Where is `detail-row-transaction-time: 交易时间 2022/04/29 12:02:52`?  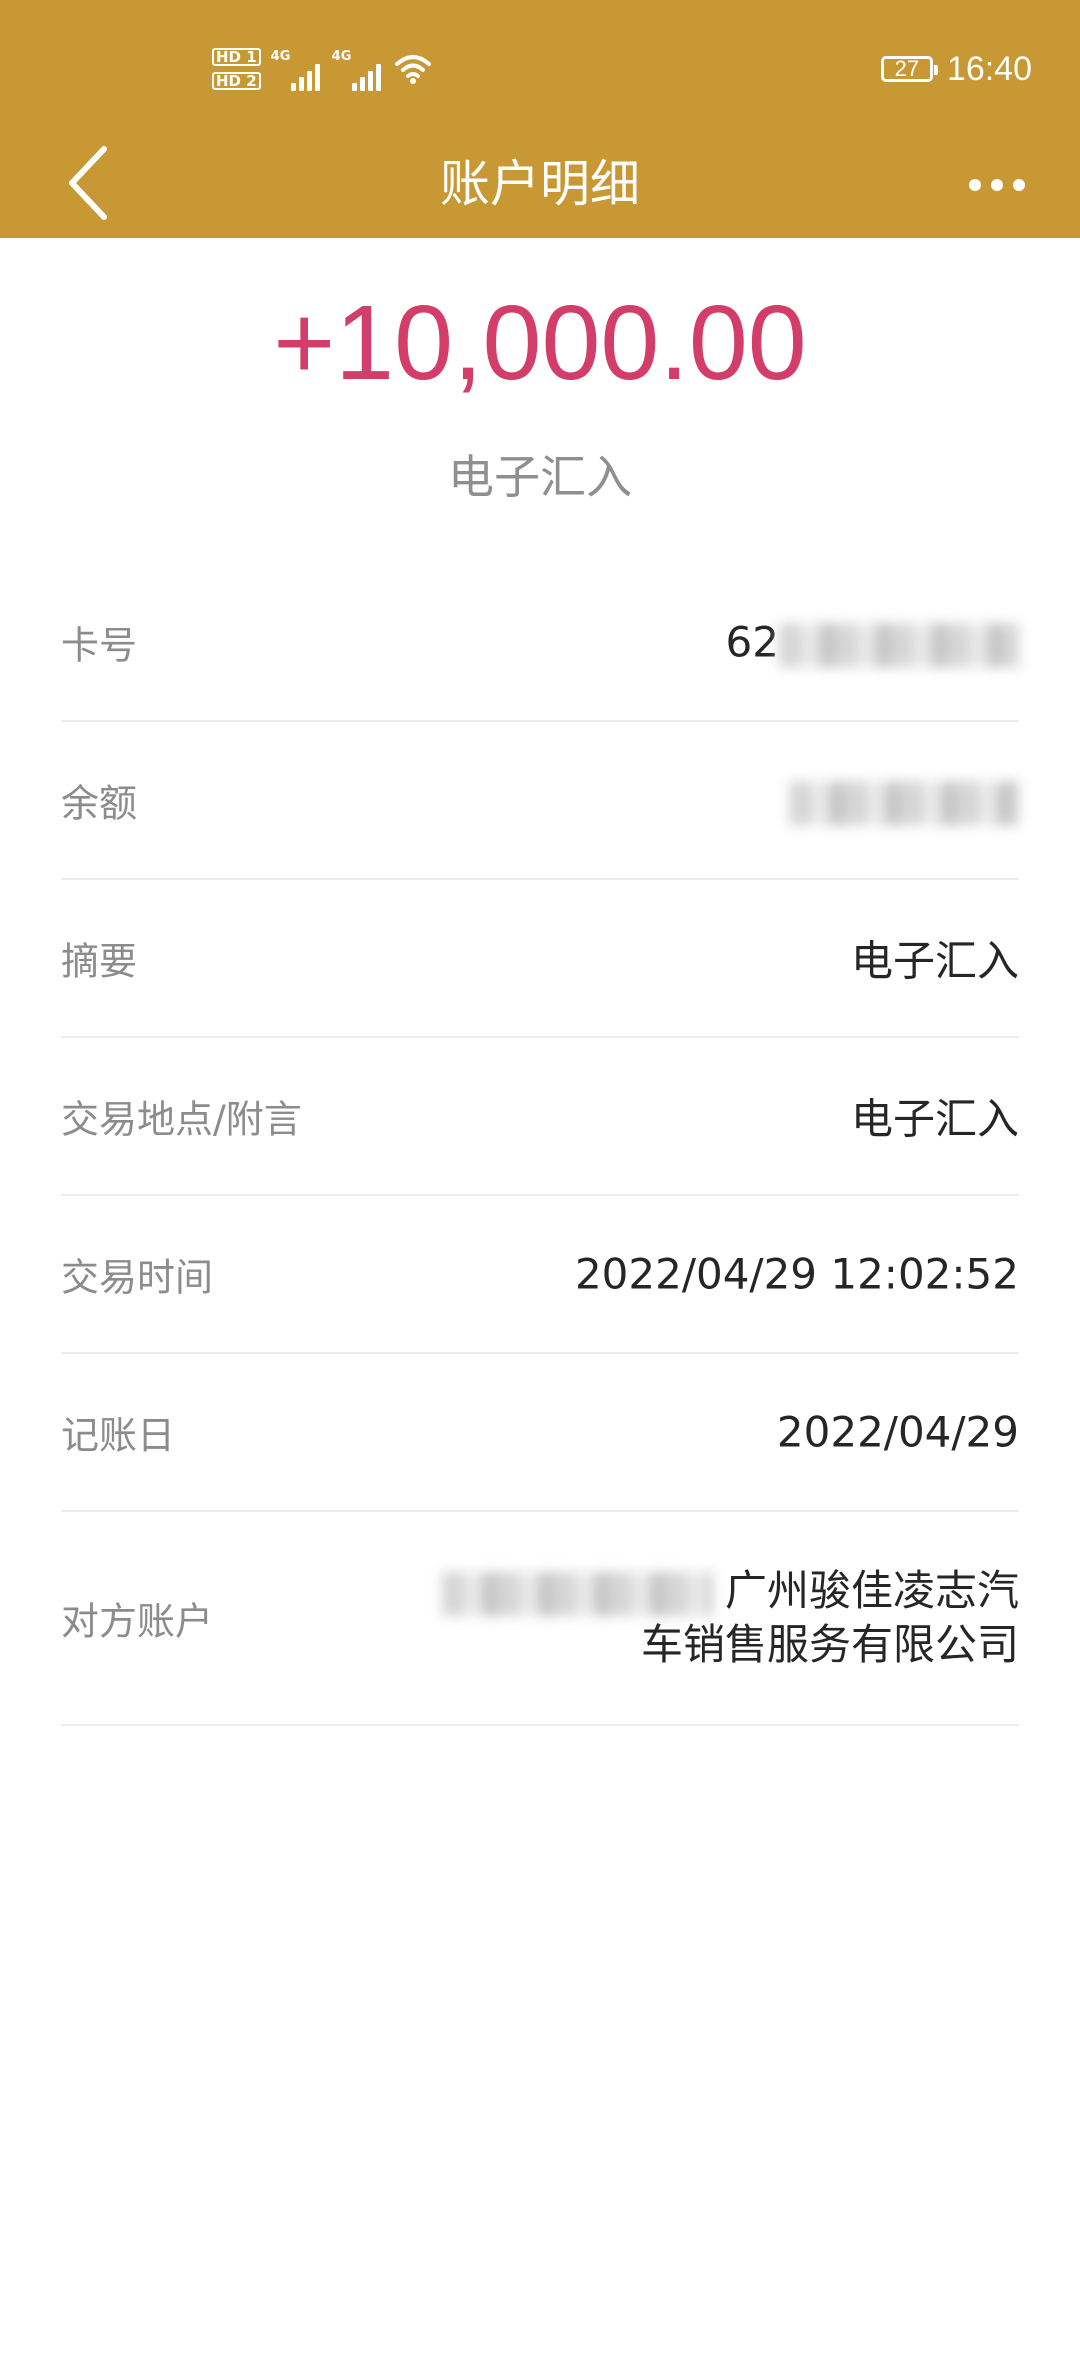
detail-row-transaction-time: 交易时间 2022/04/29 12:02:52 is located at coordinates (540, 1275).